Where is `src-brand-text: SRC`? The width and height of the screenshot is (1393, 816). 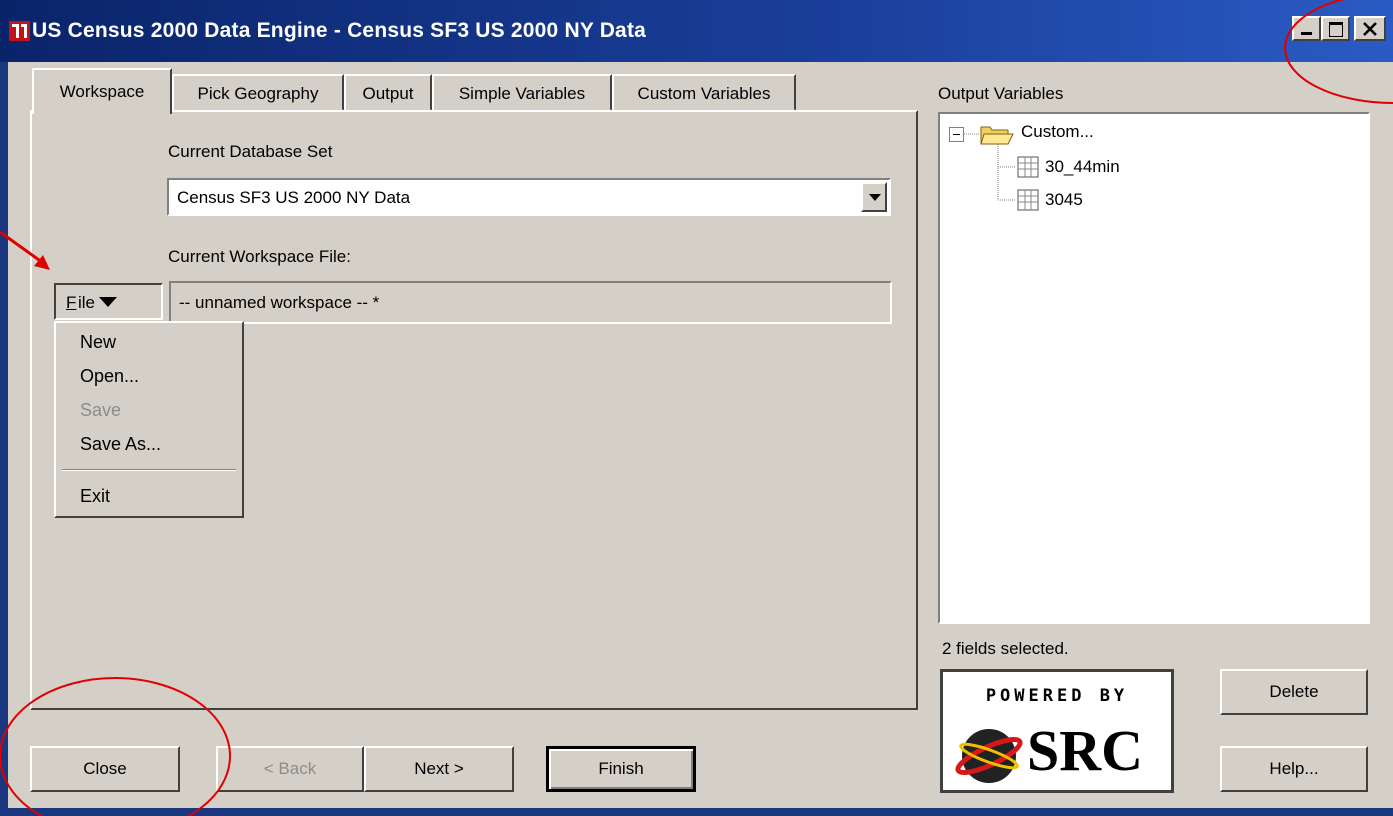 src-brand-text: SRC is located at coordinates (1085, 750).